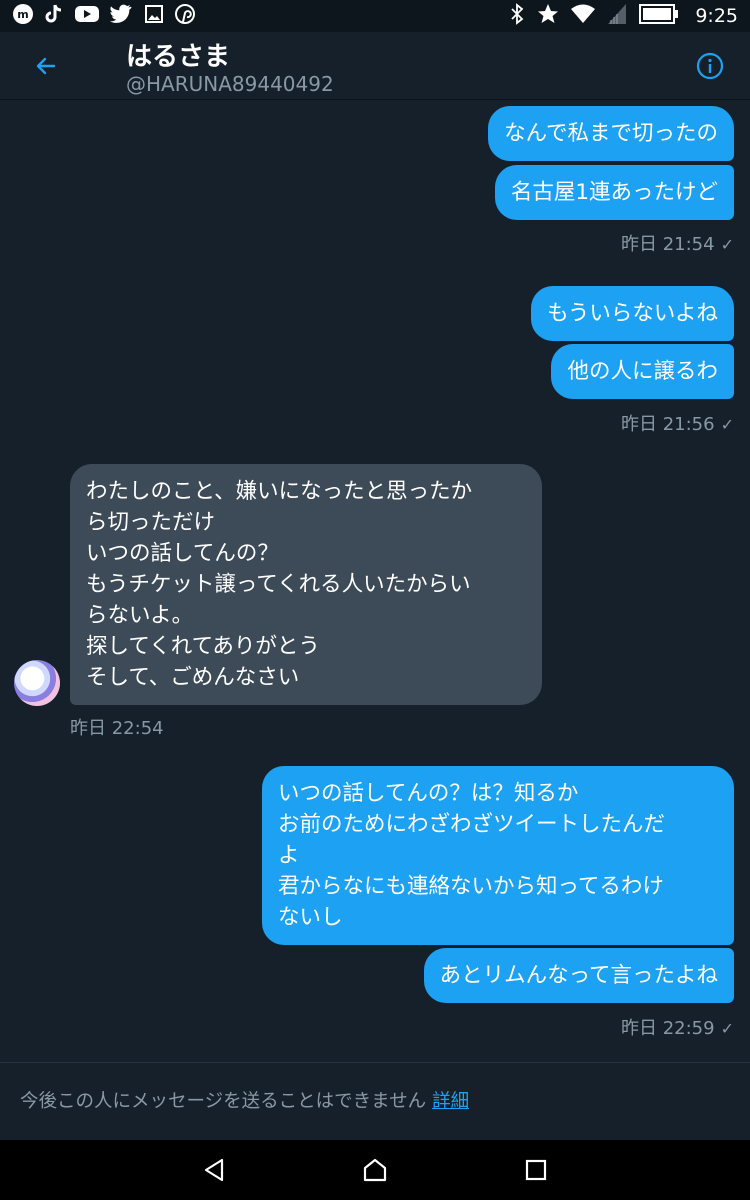  What do you see at coordinates (578, 975) in the screenshot?
I see `message-bubble-outgoing: あとリムんなって言ったよね` at bounding box center [578, 975].